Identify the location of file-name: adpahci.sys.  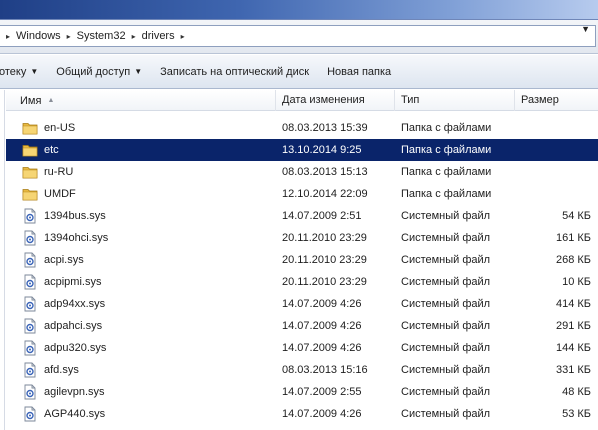
(73, 326).